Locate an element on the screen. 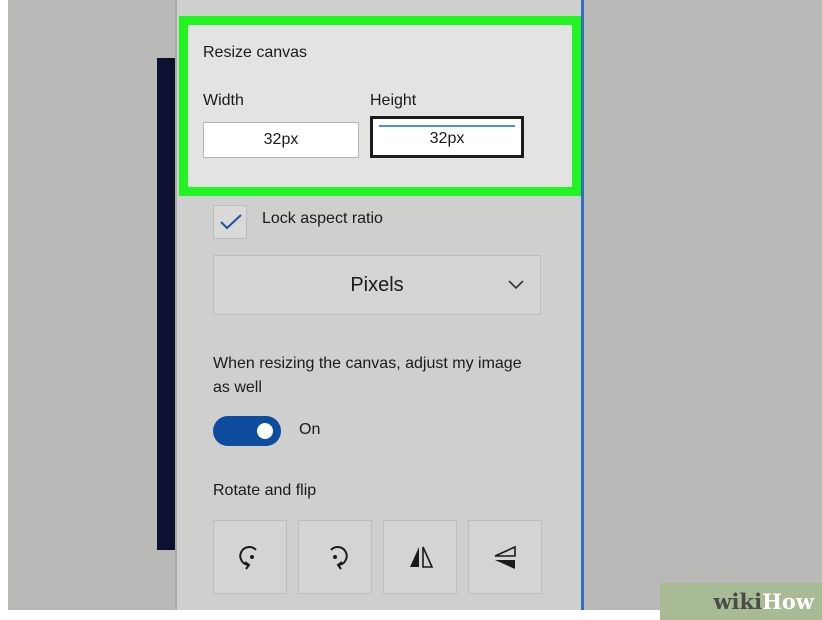  flip-horizontal-icon is located at coordinates (422, 557).